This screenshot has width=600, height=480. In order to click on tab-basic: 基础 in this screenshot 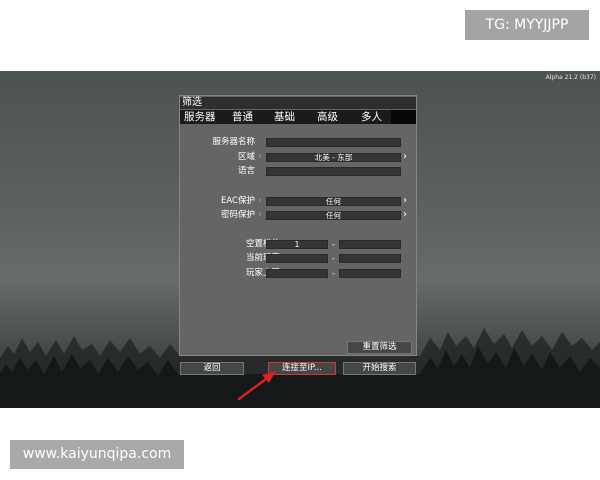, I will do `click(284, 117)`.